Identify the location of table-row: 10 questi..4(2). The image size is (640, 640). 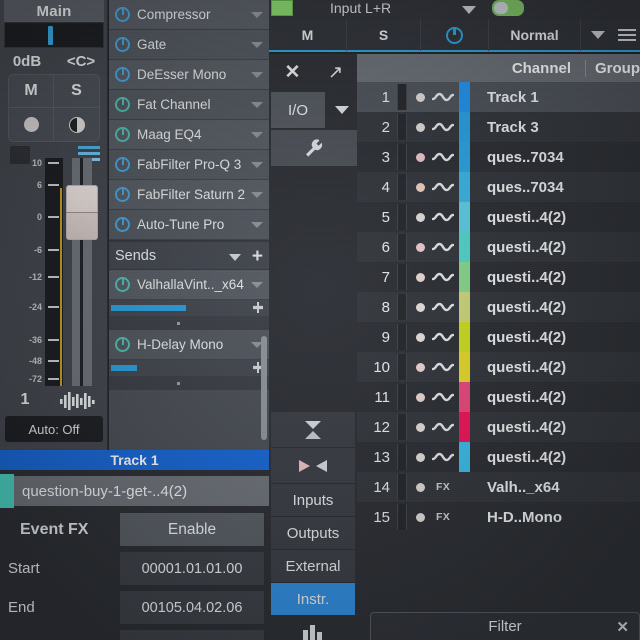
(498, 367).